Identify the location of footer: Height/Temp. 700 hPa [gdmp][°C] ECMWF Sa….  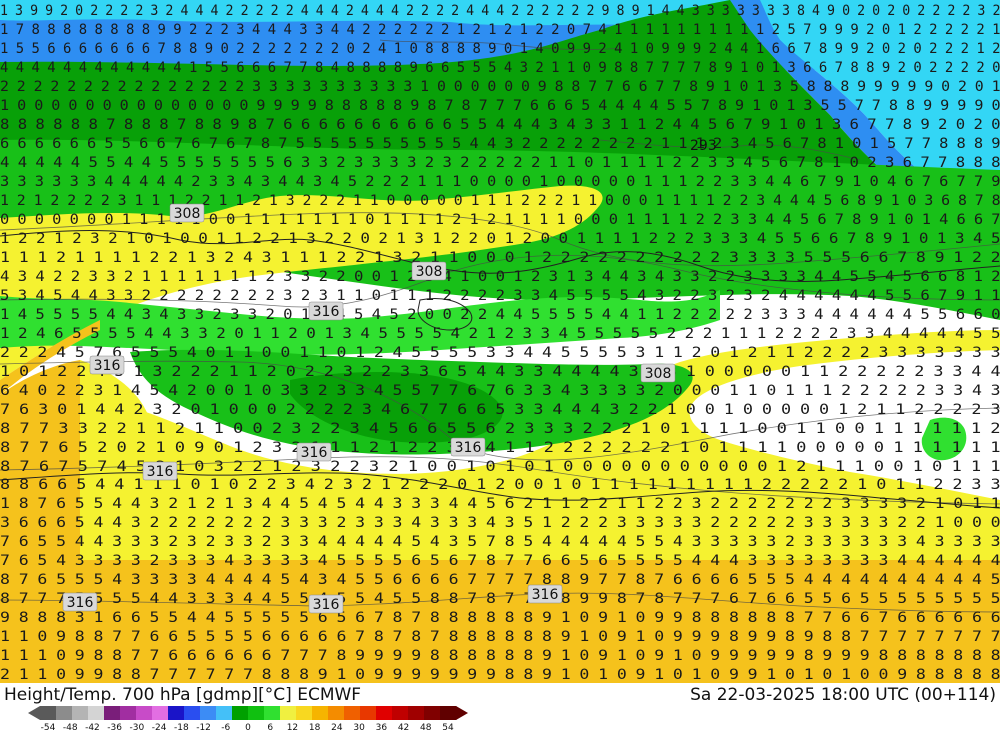
(500, 708).